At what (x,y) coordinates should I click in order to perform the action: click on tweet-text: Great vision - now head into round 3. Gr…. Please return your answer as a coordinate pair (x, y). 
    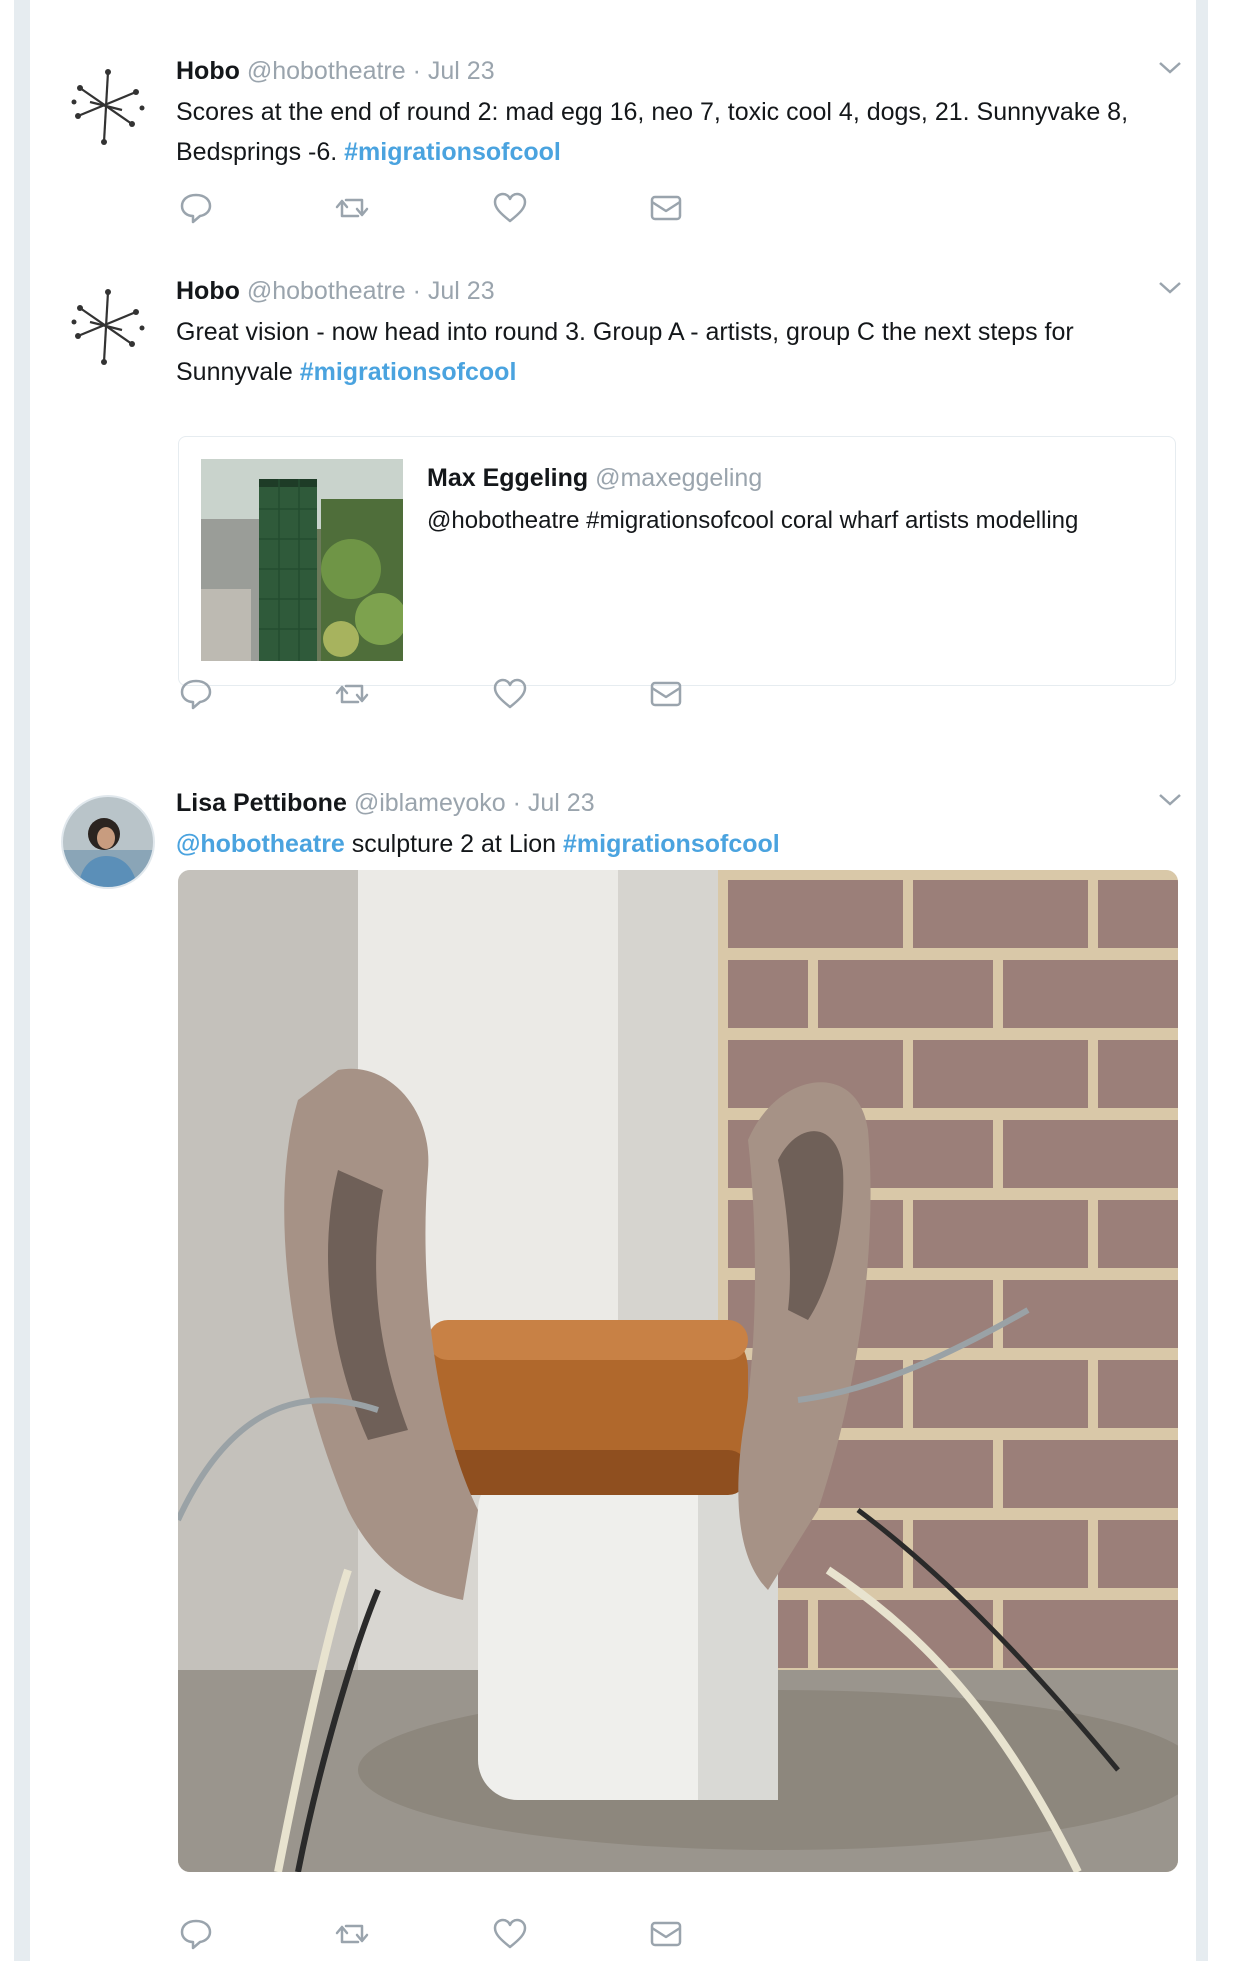
    Looking at the image, I should click on (666, 352).